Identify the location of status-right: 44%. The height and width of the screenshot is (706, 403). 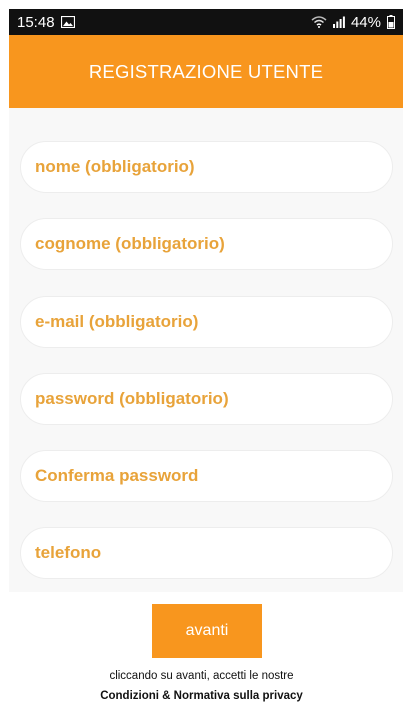
(353, 22).